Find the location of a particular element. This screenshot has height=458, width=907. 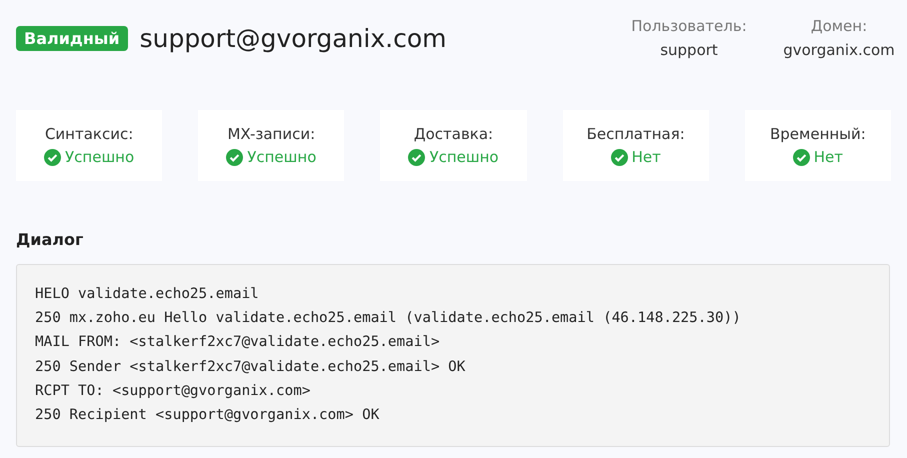

log-line: RCPT TO: <support@gvorganix.com> is located at coordinates (173, 391).